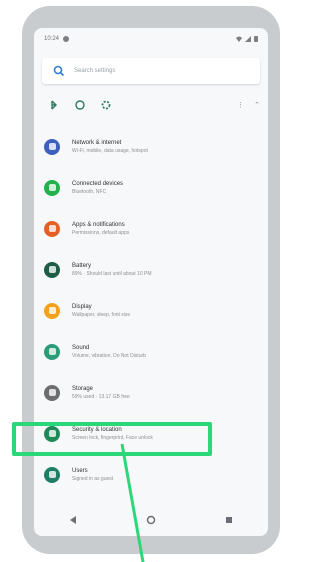 The height and width of the screenshot is (562, 320). I want to click on settings-item-subtitle: 89% · Should last until about 10 PM, so click(112, 273).